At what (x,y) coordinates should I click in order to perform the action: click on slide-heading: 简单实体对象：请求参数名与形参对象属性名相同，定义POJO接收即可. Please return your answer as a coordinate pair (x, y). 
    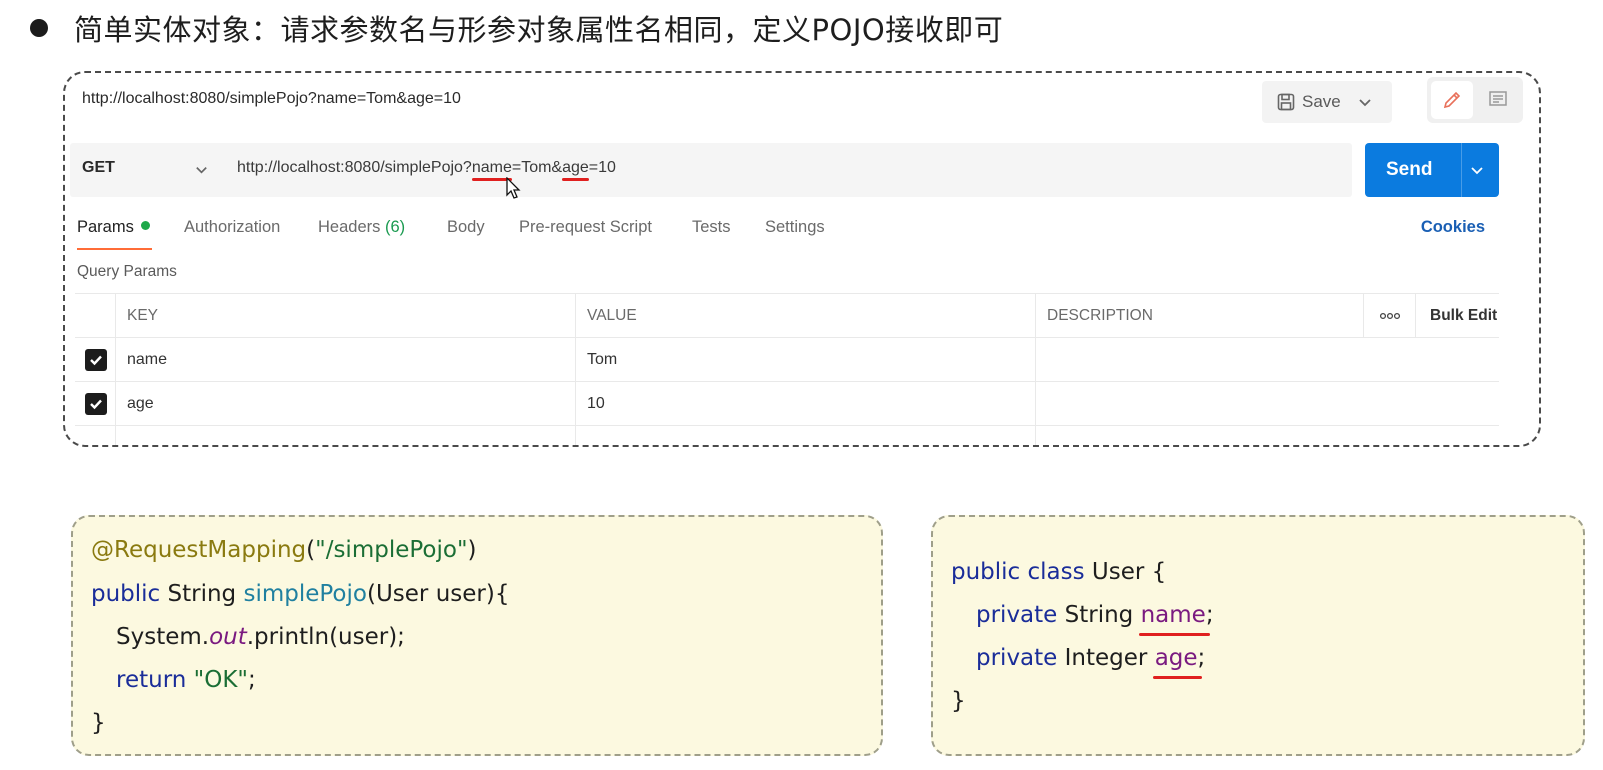
    Looking at the image, I should click on (516, 28).